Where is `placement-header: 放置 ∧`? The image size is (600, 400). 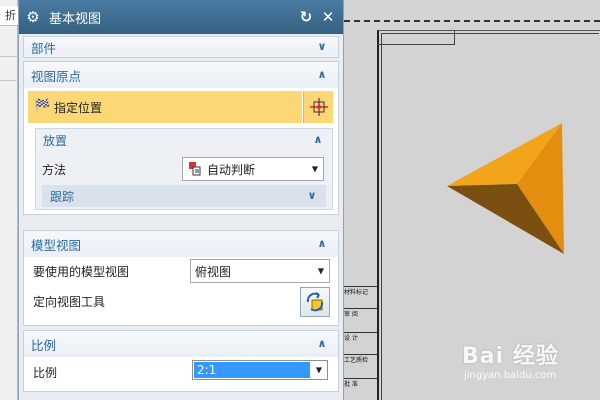
placement-header: 放置 ∧ is located at coordinates (184, 140).